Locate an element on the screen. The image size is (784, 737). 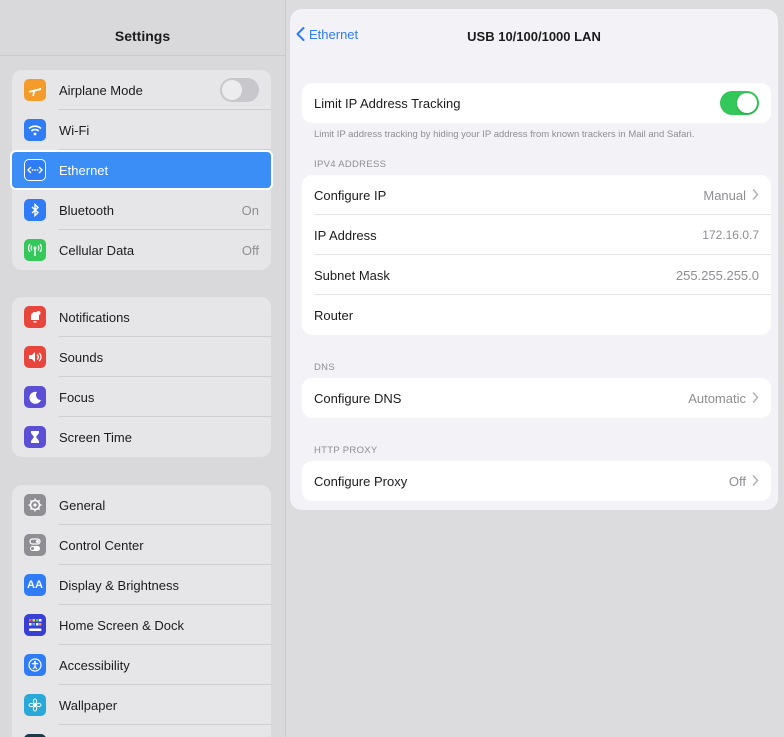
navigation-bar: Ethernet USB 10/100/1000 LAN is located at coordinates (534, 36).